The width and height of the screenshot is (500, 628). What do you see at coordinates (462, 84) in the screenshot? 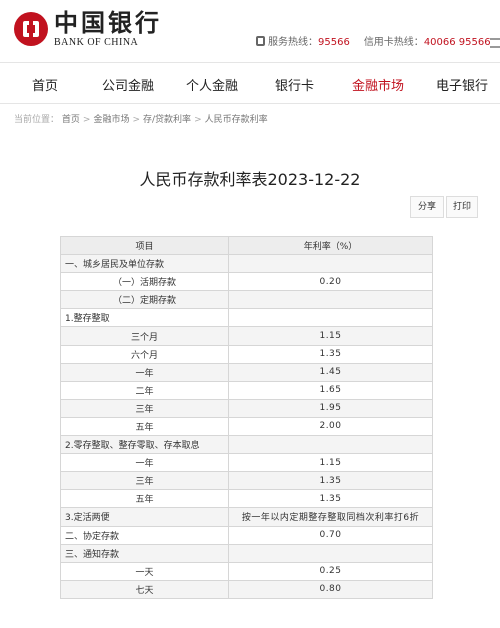
I see `nav-item-ebanking: 电子银行` at bounding box center [462, 84].